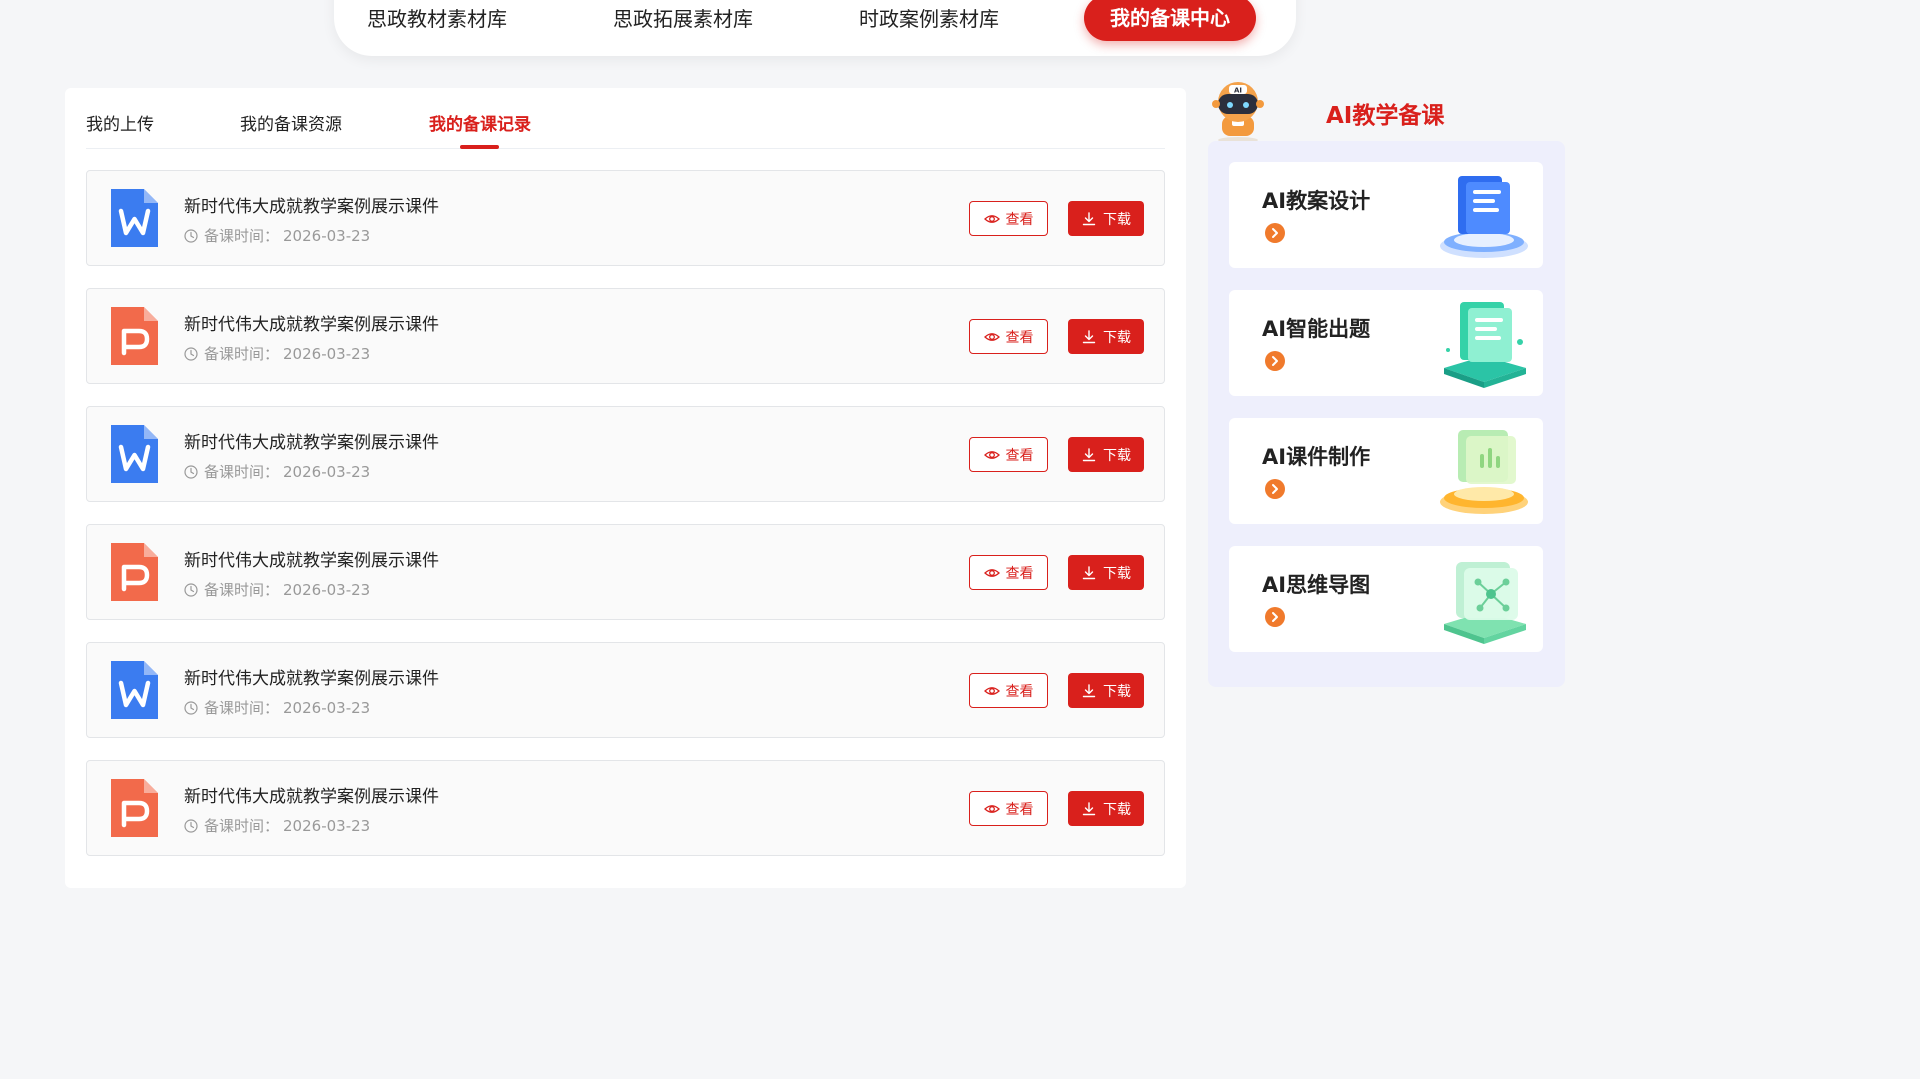 This screenshot has width=1920, height=1079. Describe the element at coordinates (1386, 414) in the screenshot. I see `ai-tools-panel: AI教案设计 AI智能出题 AI课件制作 AI思维导图` at that location.